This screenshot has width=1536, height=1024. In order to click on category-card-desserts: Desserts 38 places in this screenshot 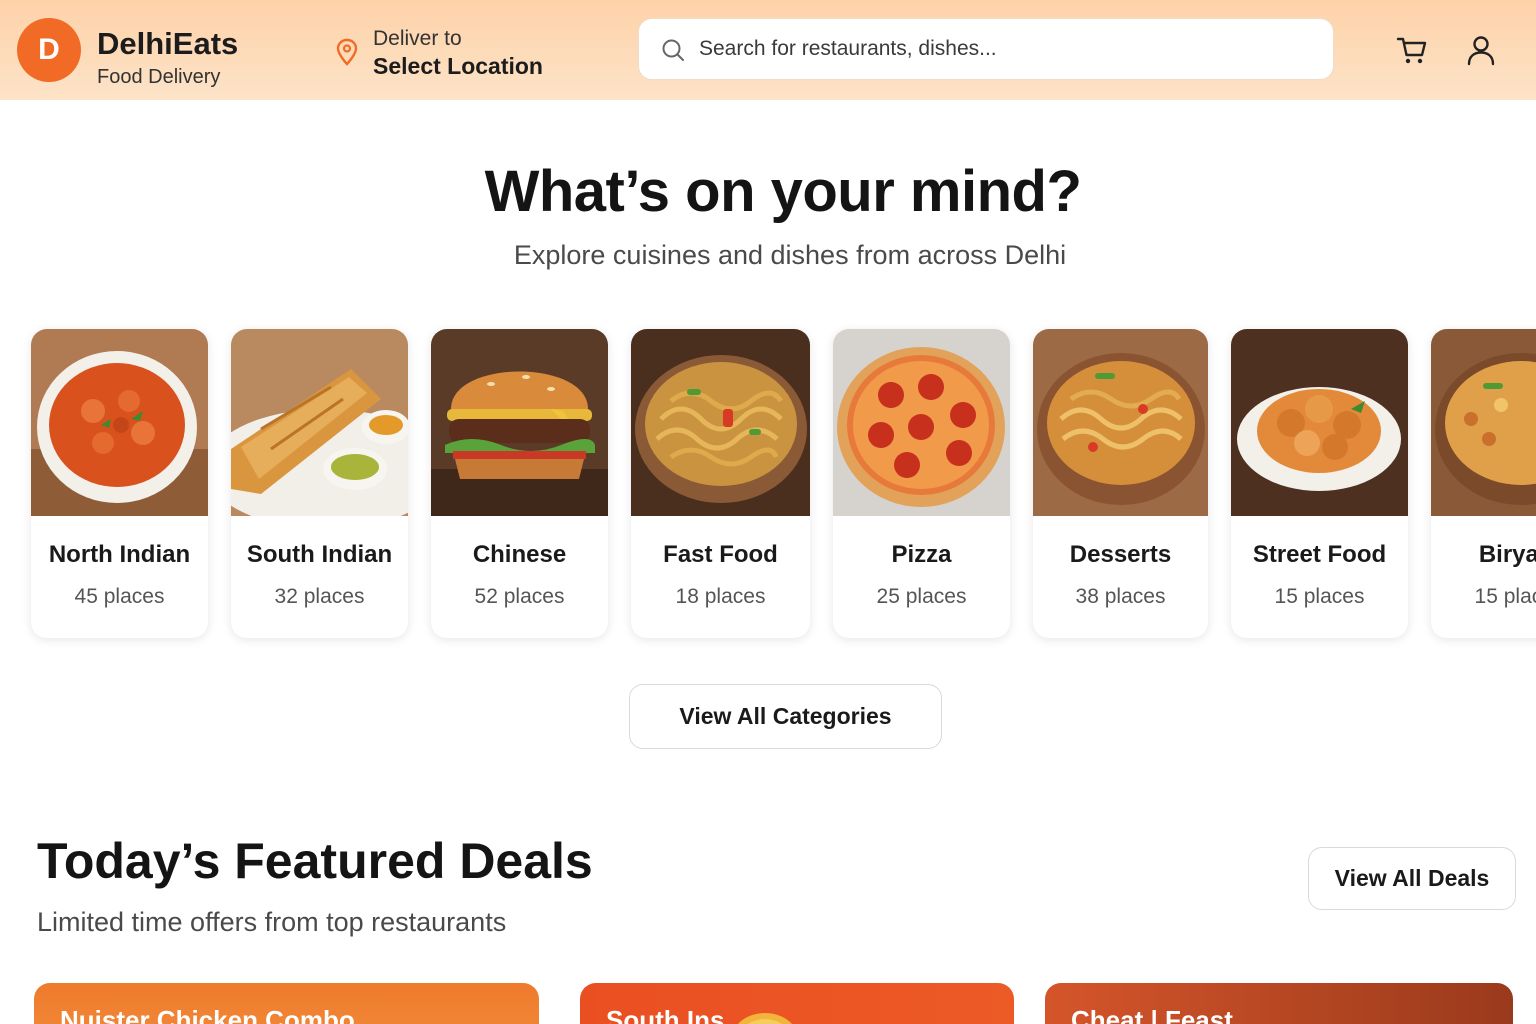, I will do `click(1120, 483)`.